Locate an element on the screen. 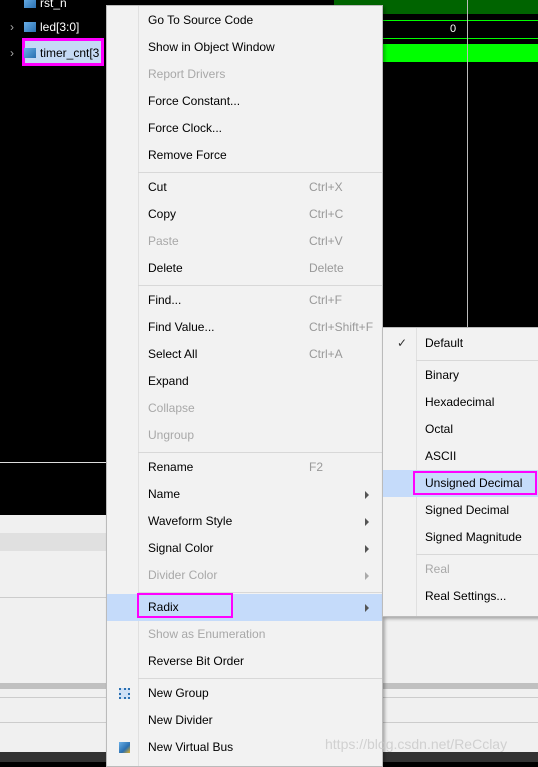 The image size is (538, 767). menu-item-real: Real is located at coordinates (460, 569).